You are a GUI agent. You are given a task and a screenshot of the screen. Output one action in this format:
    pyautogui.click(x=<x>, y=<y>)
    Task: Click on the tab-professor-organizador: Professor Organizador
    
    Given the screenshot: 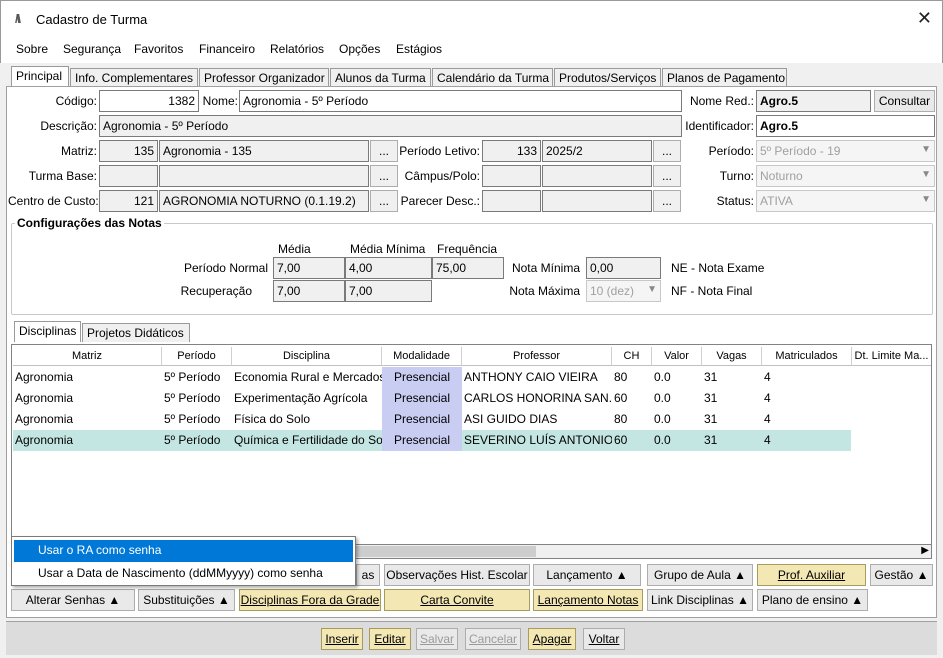 What is the action you would take?
    pyautogui.click(x=264, y=77)
    